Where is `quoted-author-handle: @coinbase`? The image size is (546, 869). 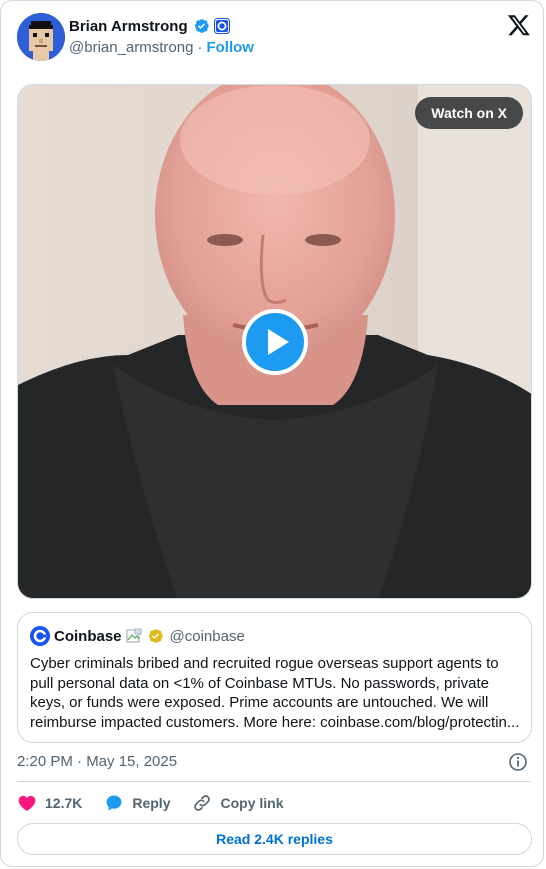 quoted-author-handle: @coinbase is located at coordinates (207, 636).